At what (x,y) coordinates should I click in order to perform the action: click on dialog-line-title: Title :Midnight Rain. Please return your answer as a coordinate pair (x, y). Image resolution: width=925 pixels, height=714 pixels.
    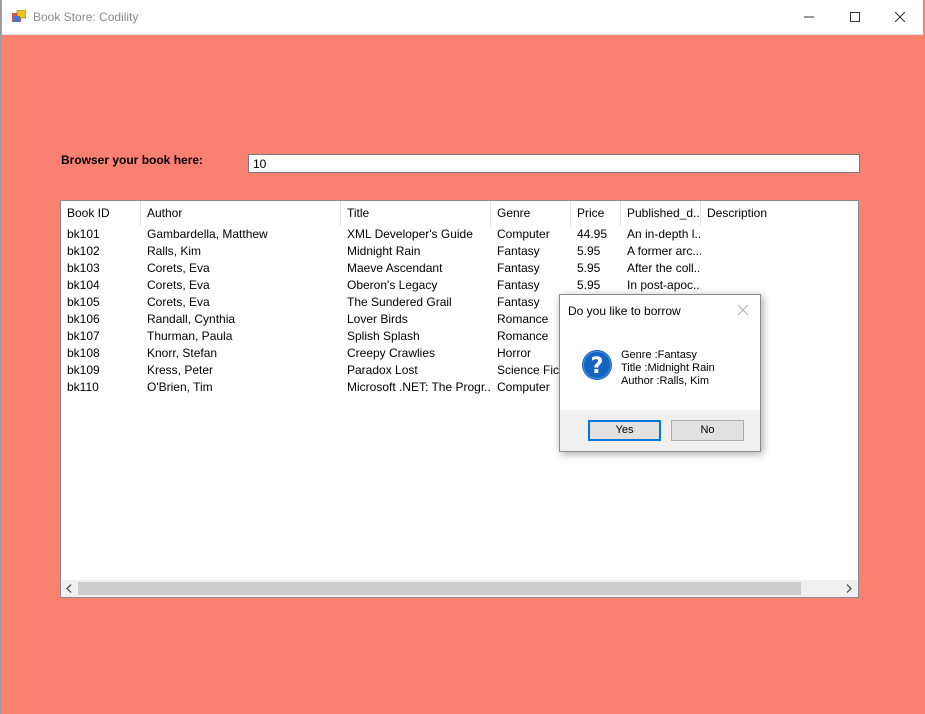
    Looking at the image, I should click on (668, 368).